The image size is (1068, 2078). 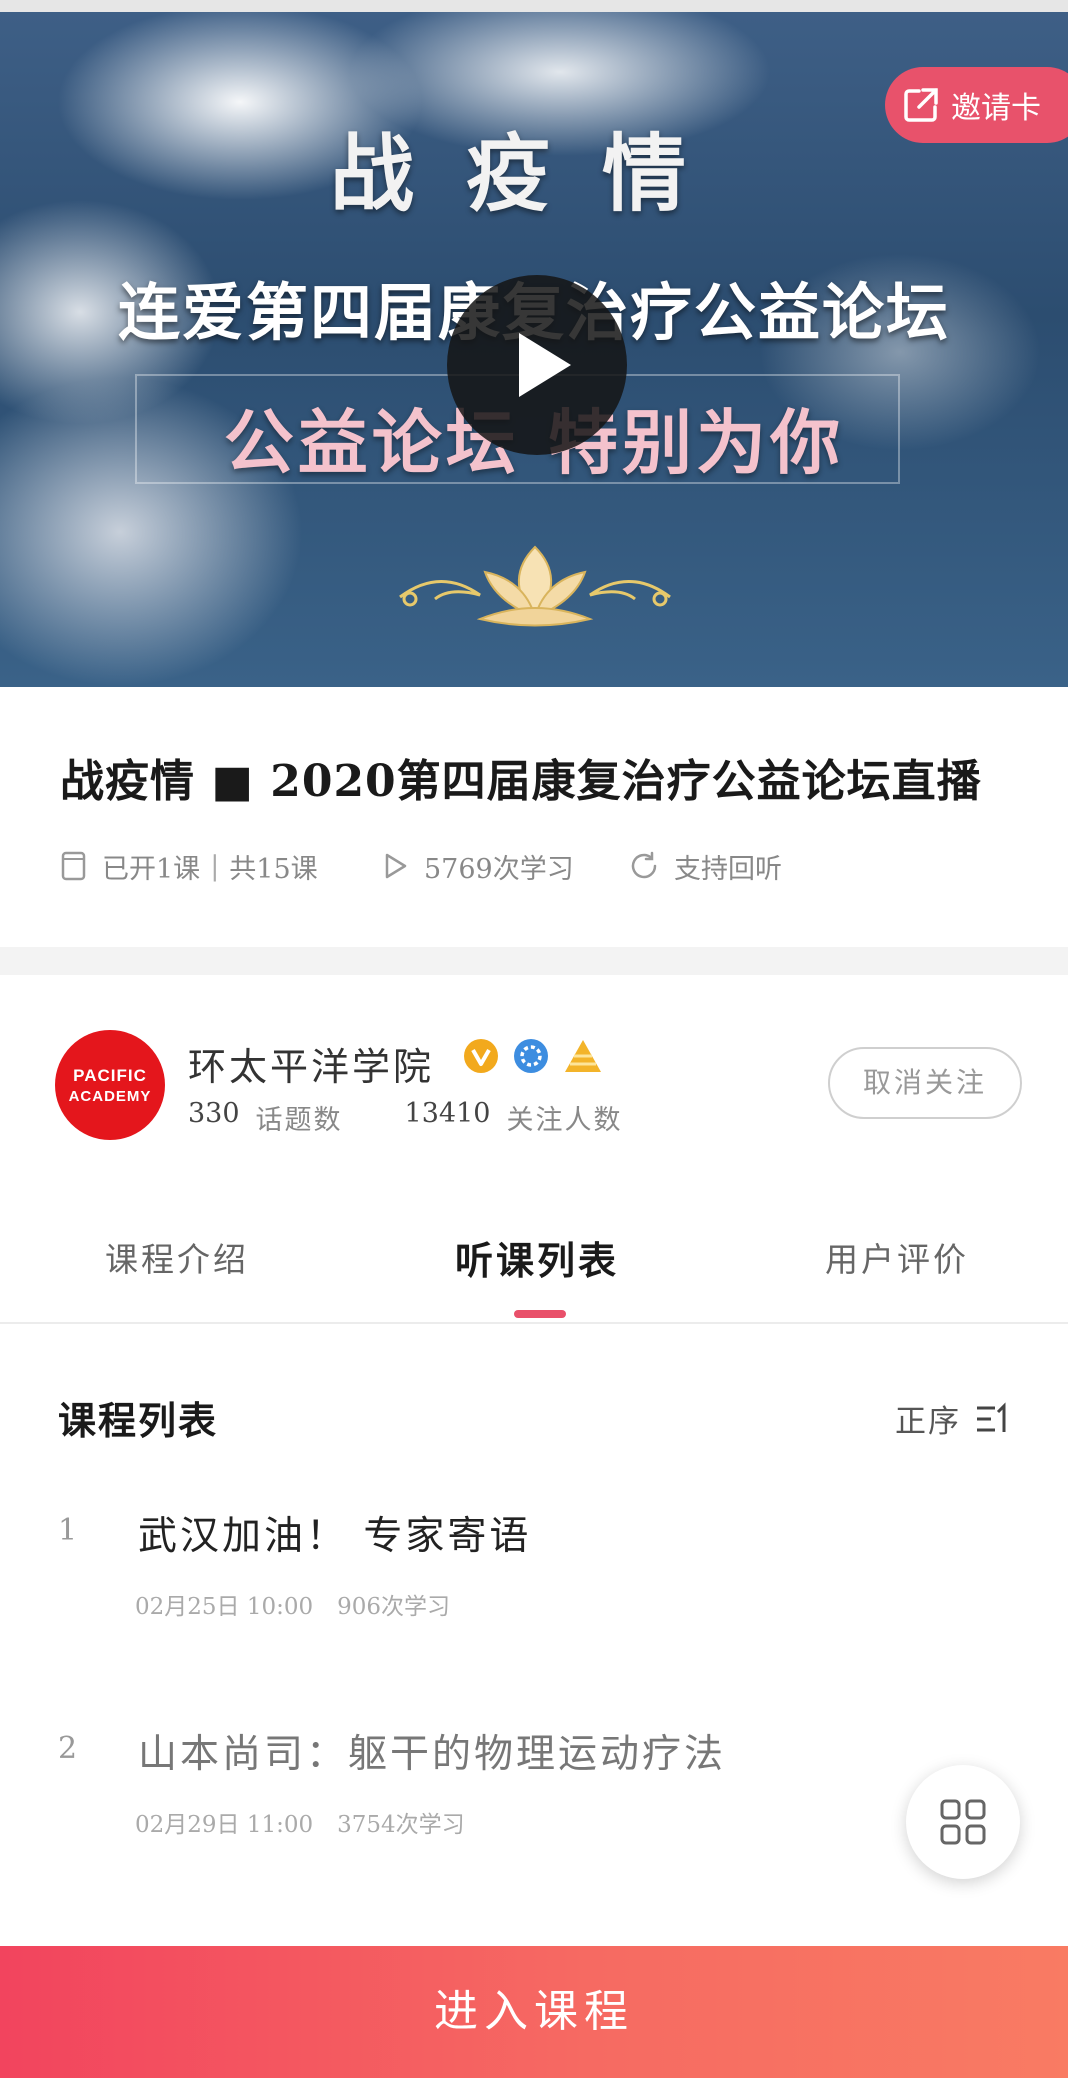 What do you see at coordinates (534, 961) in the screenshot?
I see `section-divider` at bounding box center [534, 961].